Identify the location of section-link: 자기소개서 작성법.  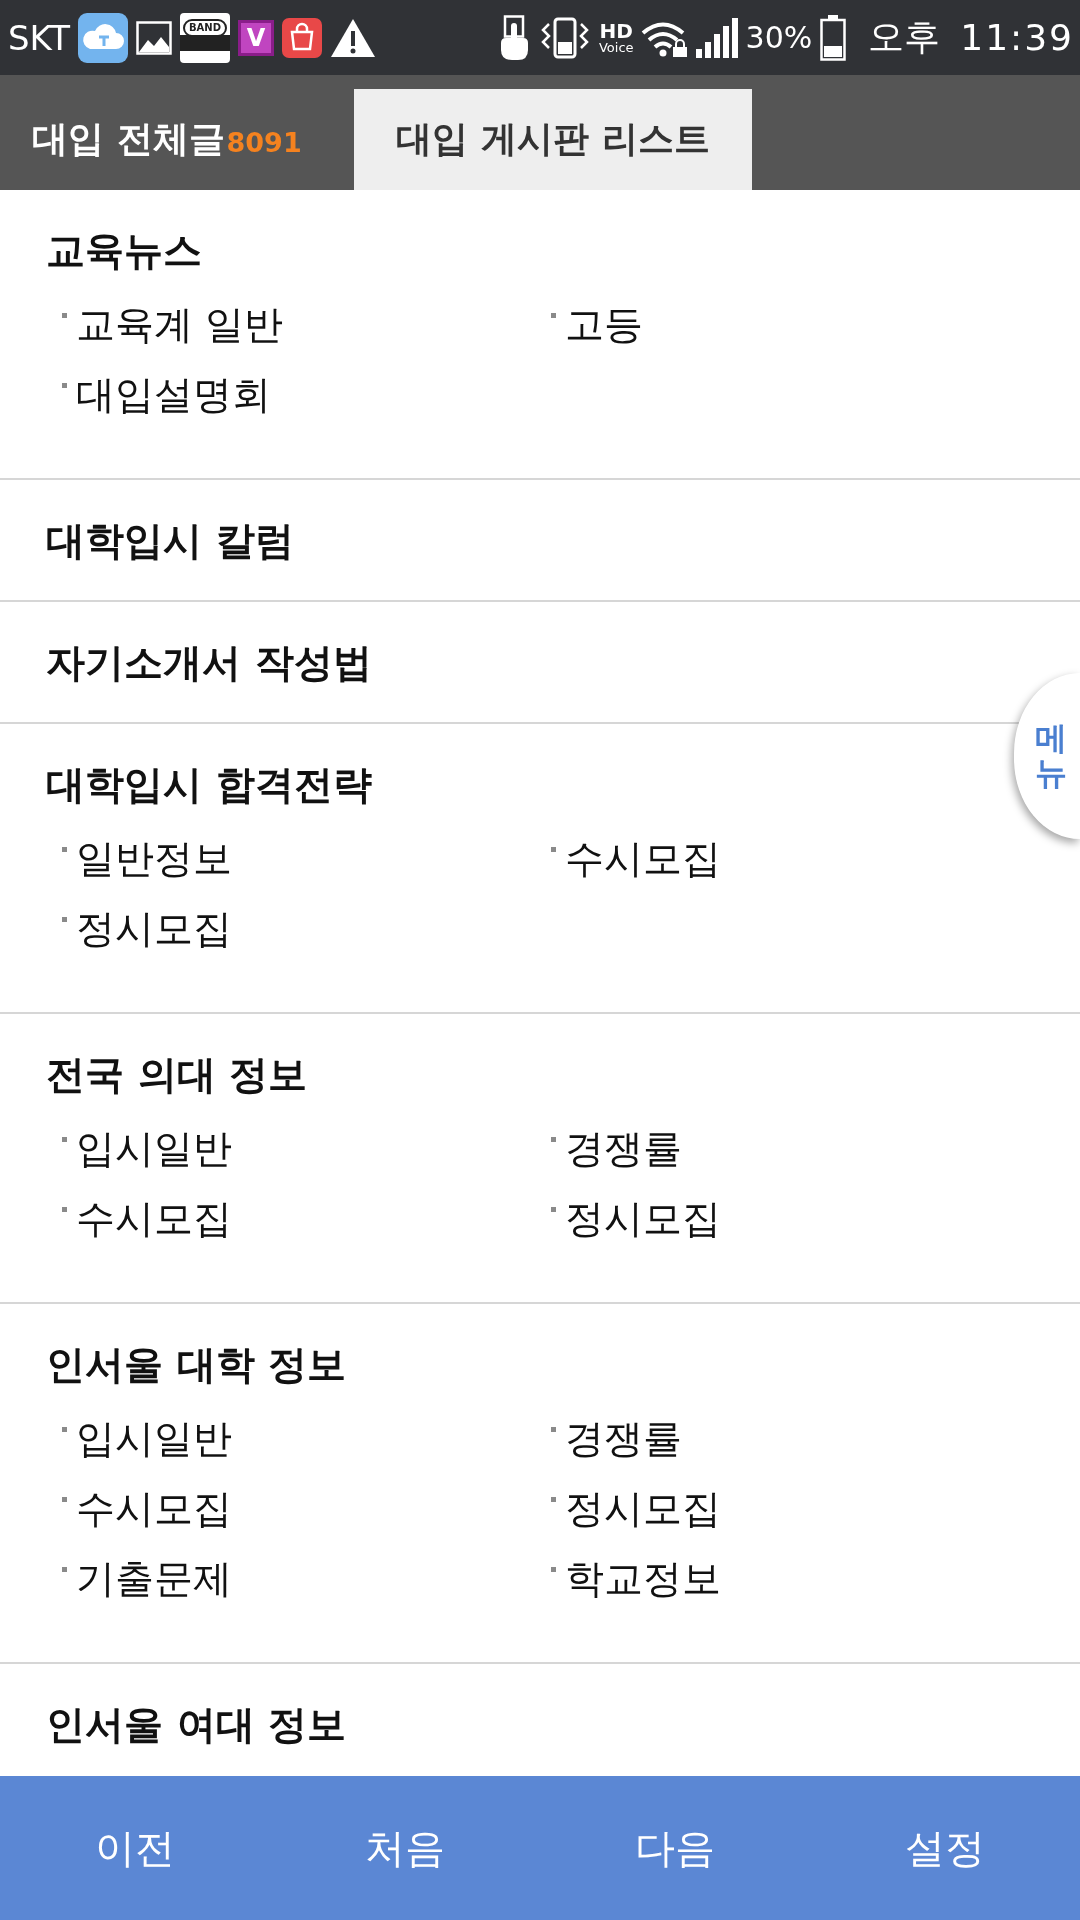
(209, 663).